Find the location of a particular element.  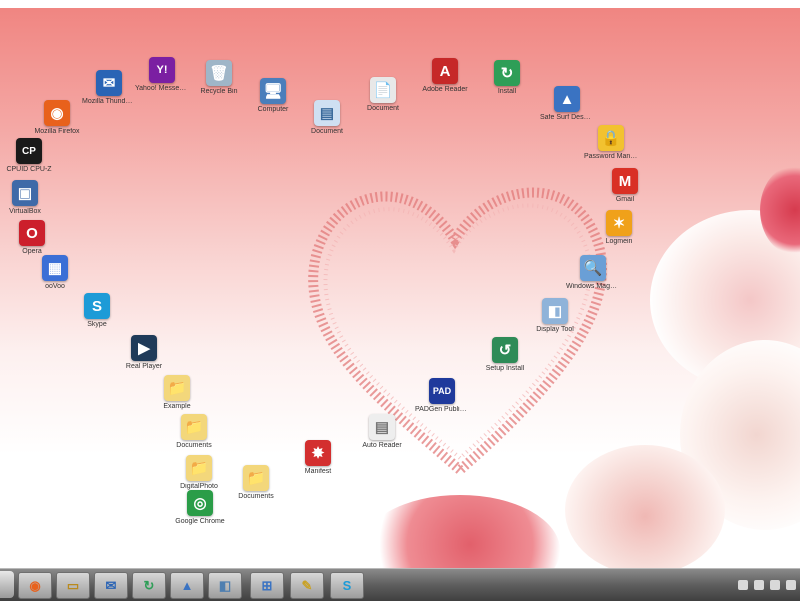

network-icon is located at coordinates (791, 585).